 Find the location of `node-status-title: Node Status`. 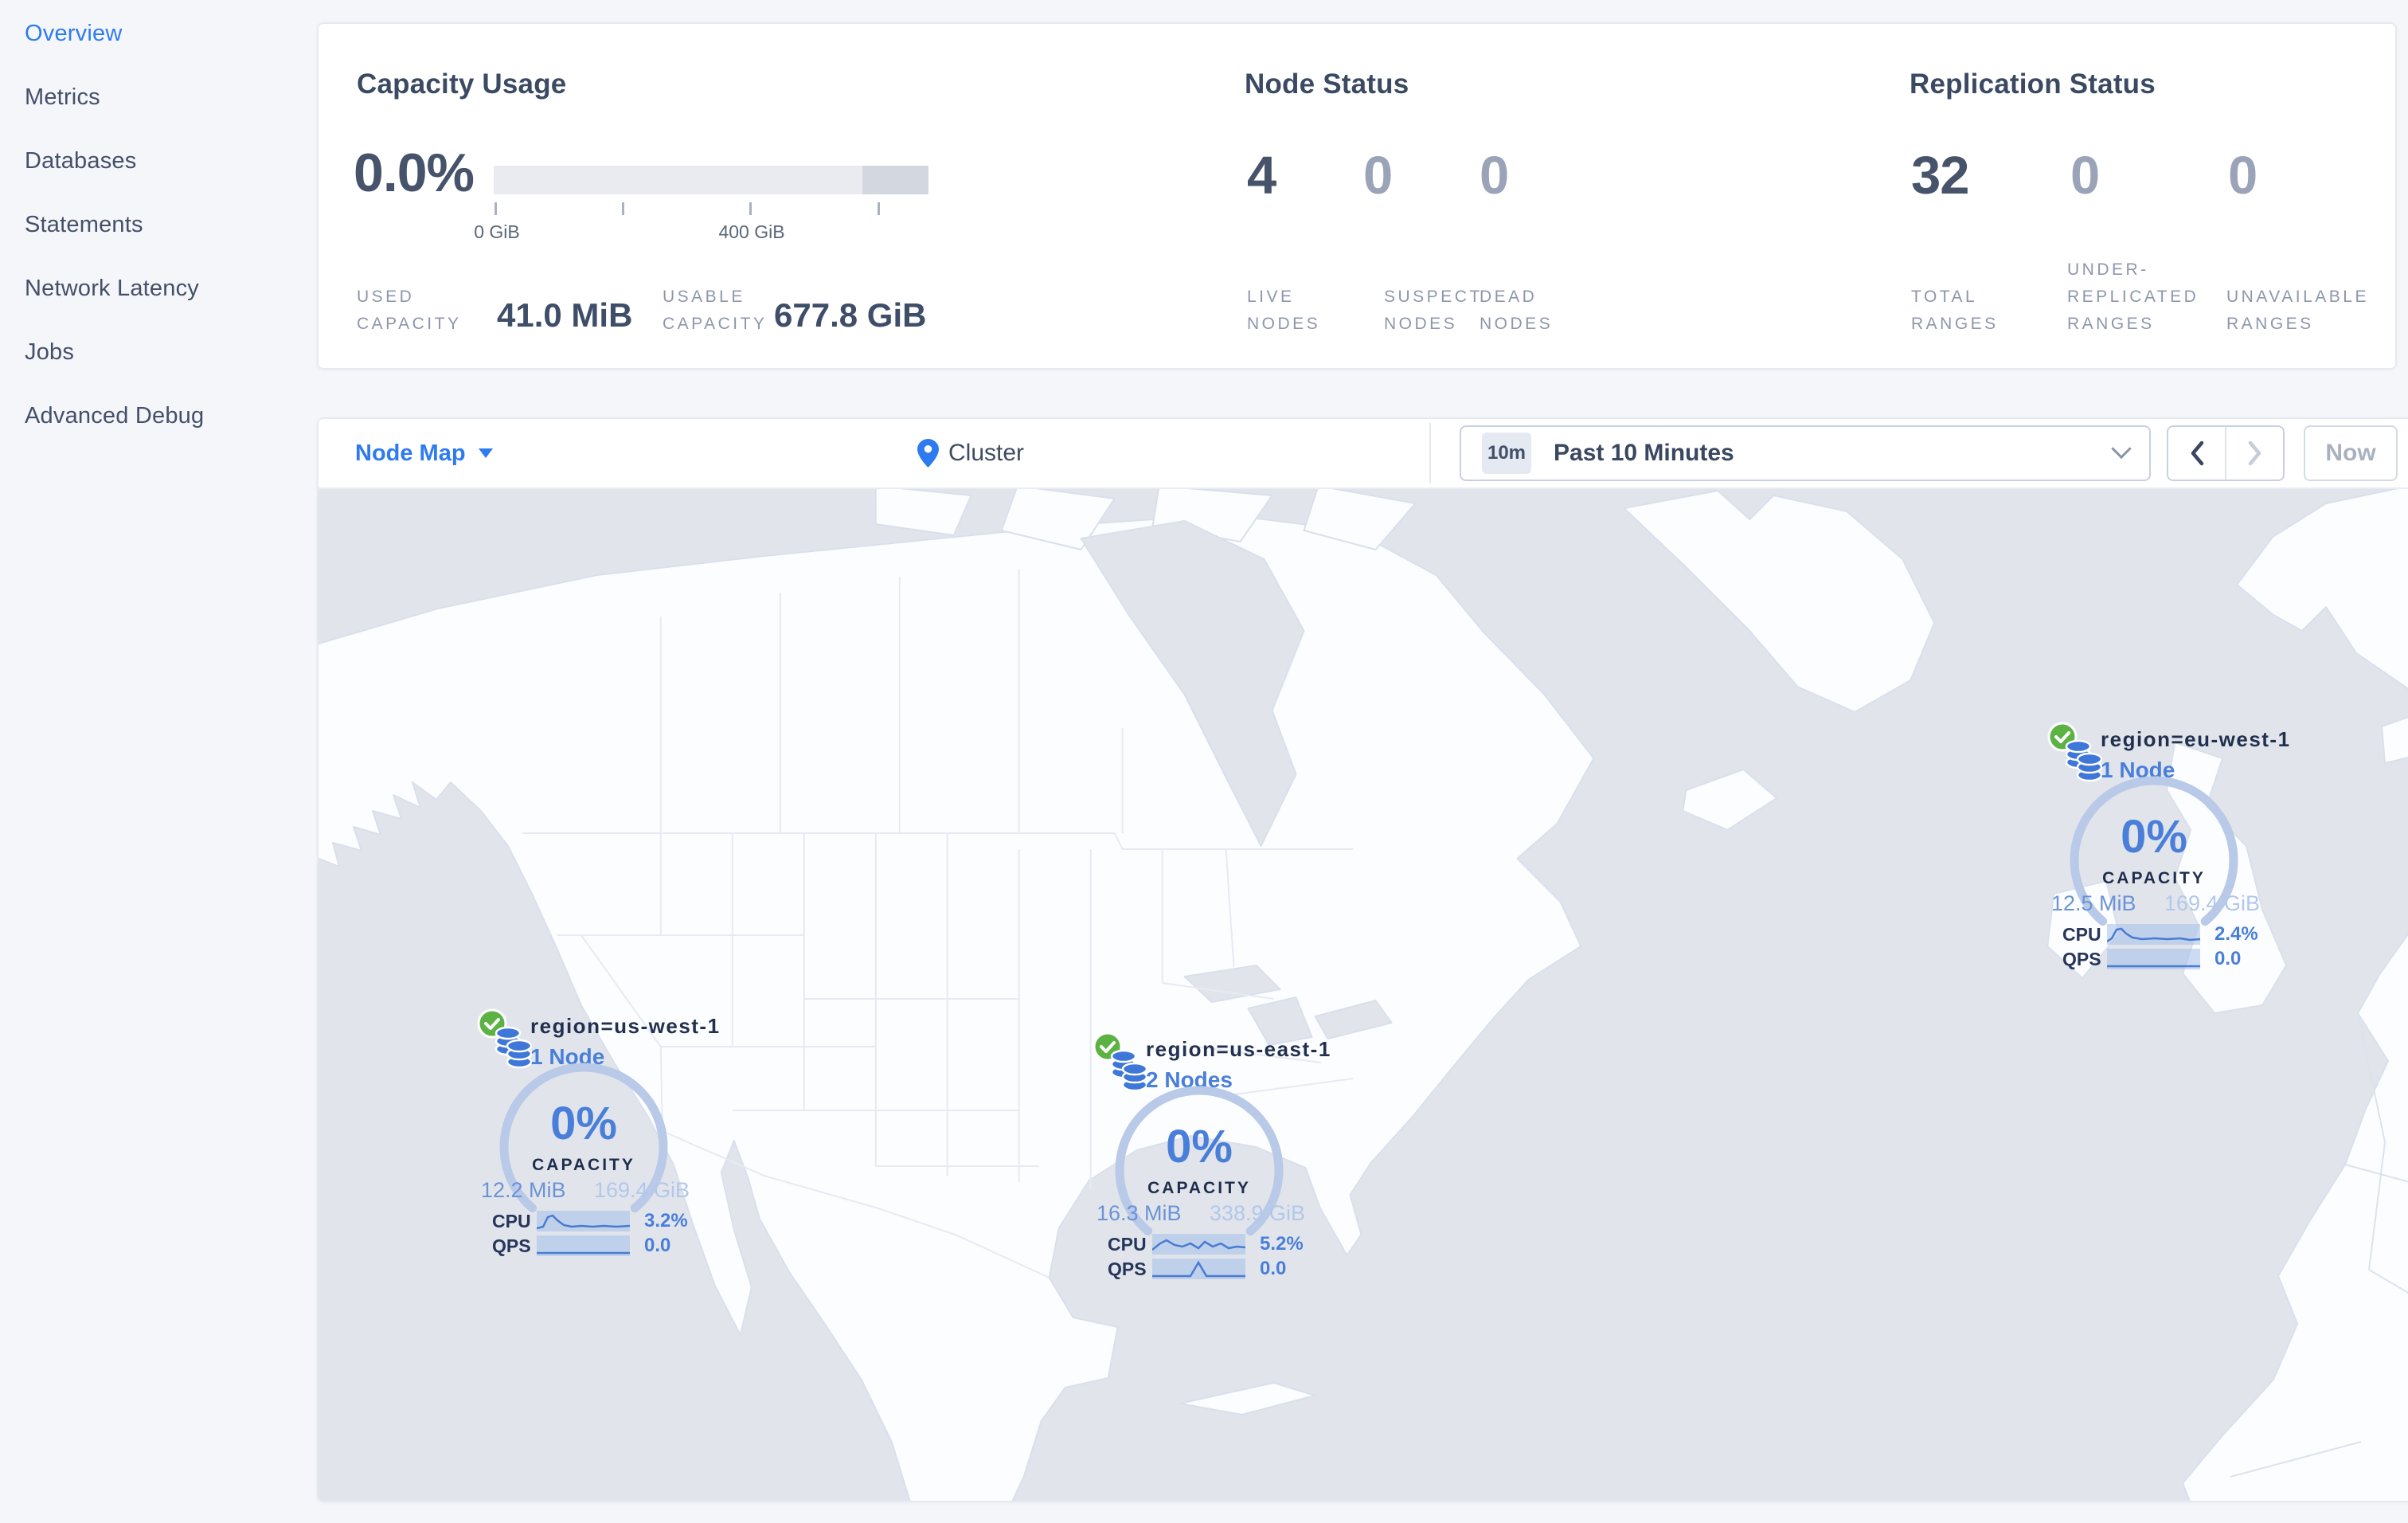

node-status-title: Node Status is located at coordinates (1327, 84).